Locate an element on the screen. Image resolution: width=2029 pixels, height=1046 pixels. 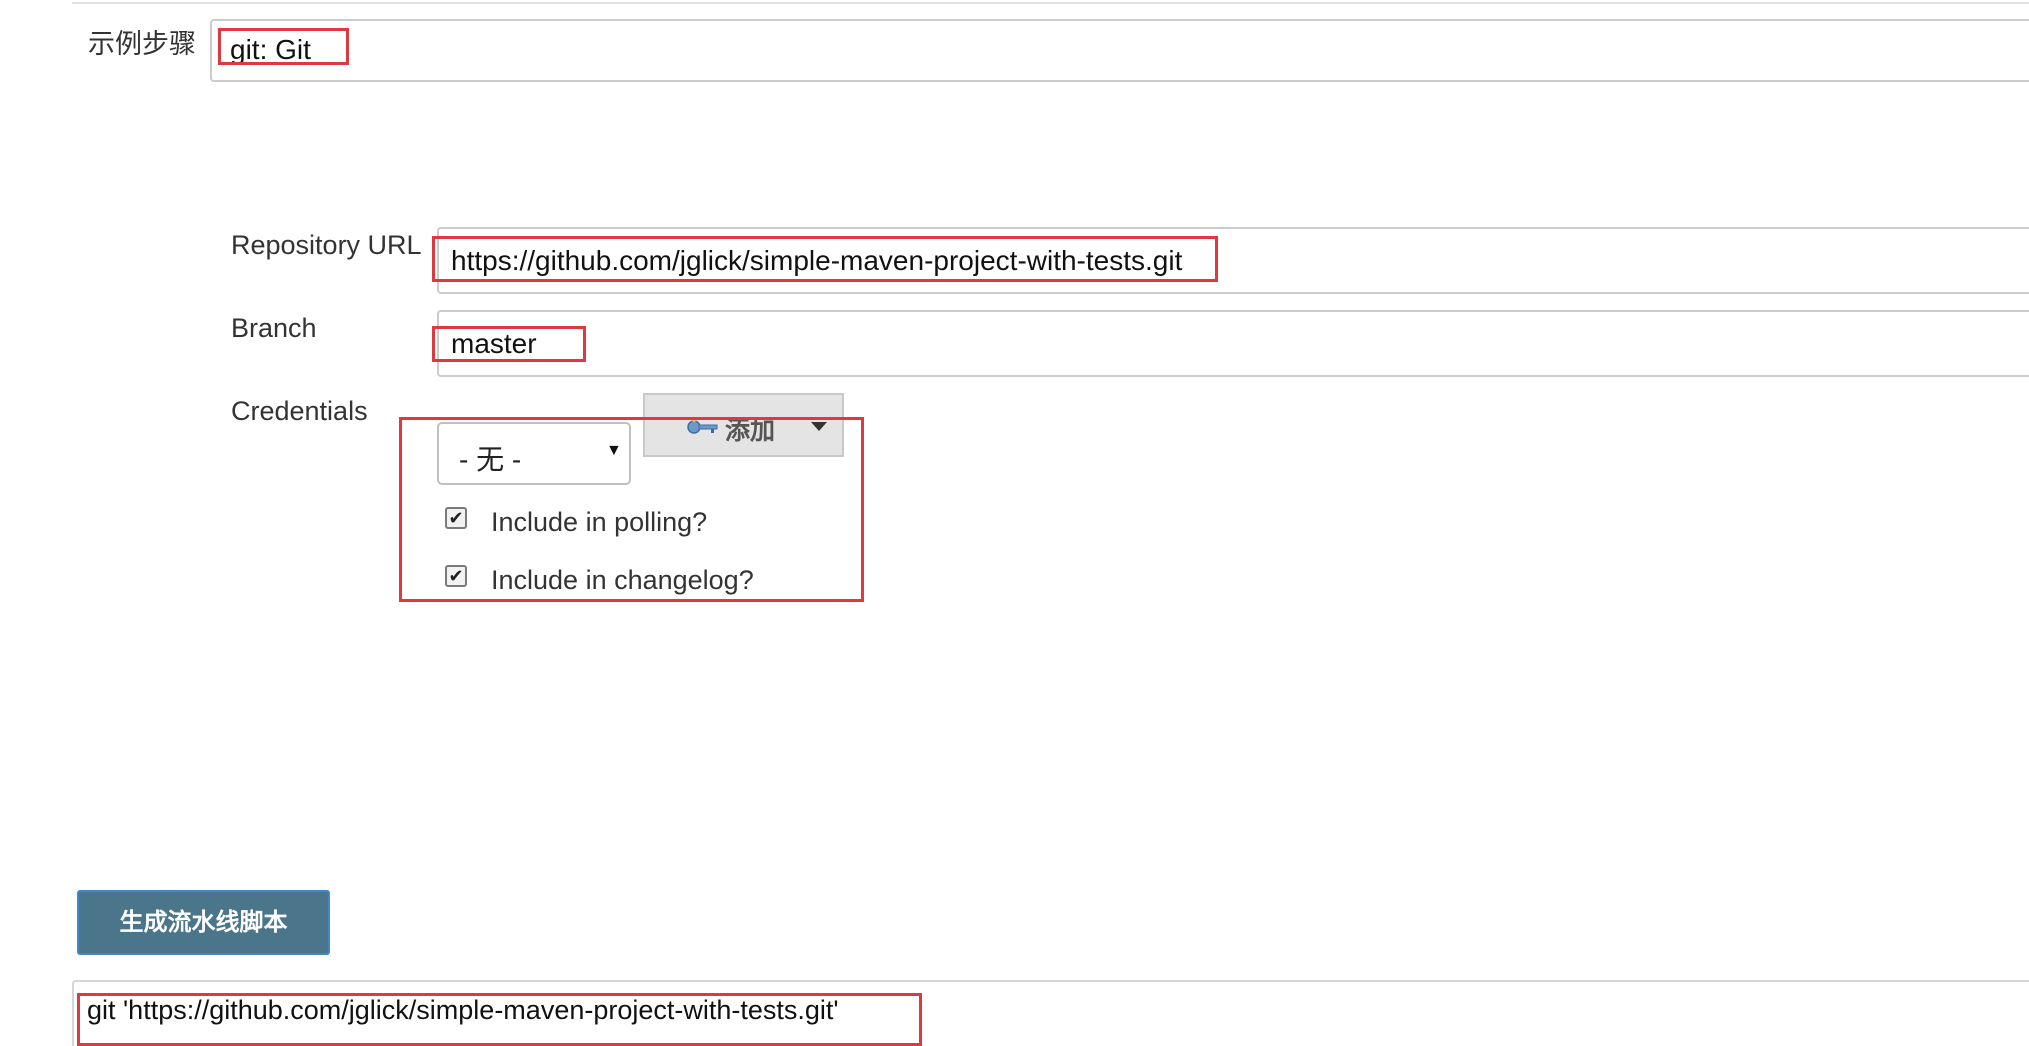
credentials-selected-value: - 无 - is located at coordinates (490, 459).